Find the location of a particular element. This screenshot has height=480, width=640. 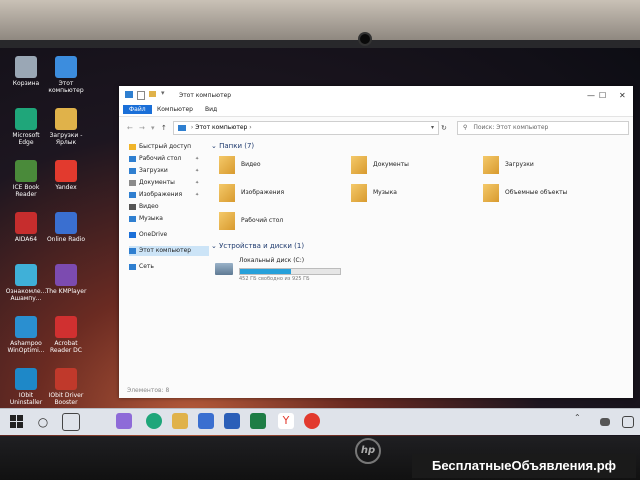

desktop-icon-label: Загрузки - Ярлык is located at coordinates (66, 139).